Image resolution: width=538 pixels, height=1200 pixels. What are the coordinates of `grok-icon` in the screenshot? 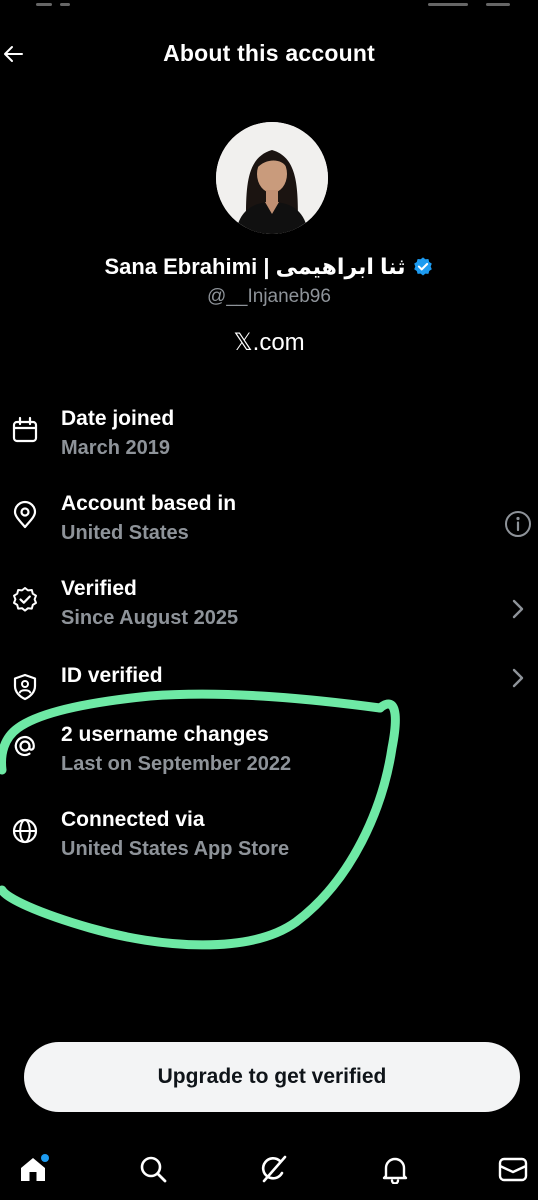 It's located at (274, 1169).